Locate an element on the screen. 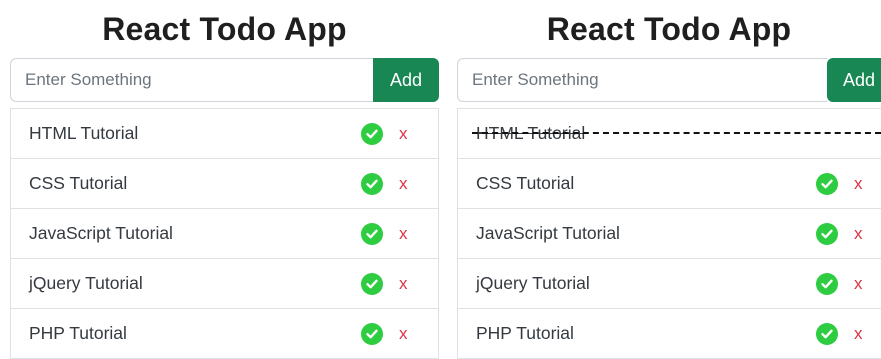 The height and width of the screenshot is (359, 881). todo-item: HTML Tutorial x is located at coordinates (224, 134).